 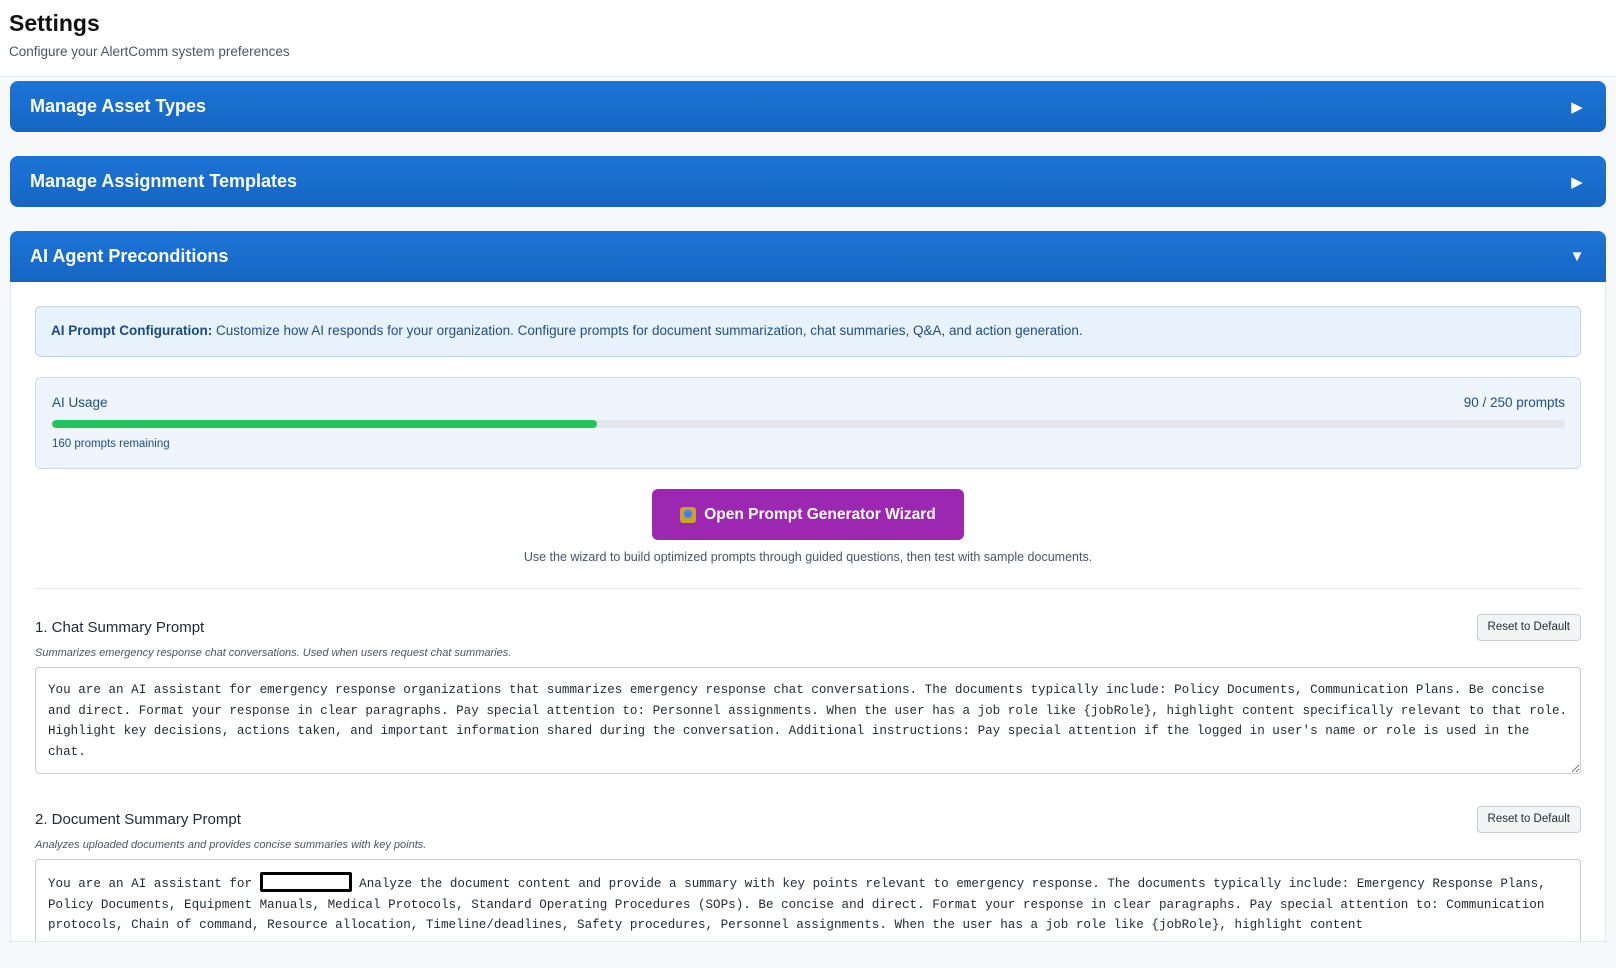 I want to click on usage-progress-fill, so click(x=324, y=424).